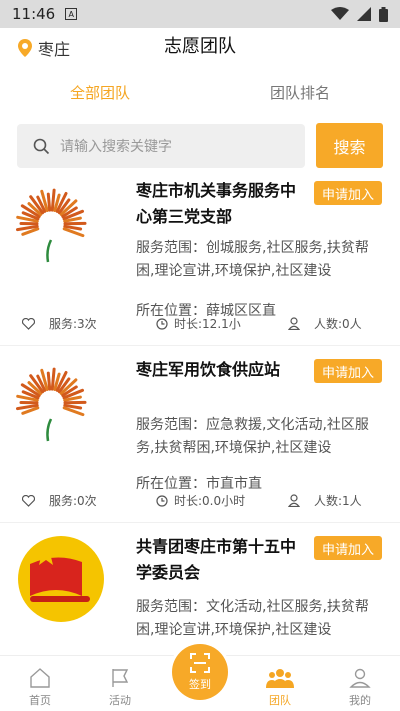 This screenshot has height=711, width=400. What do you see at coordinates (360, 678) in the screenshot?
I see `user-icon` at bounding box center [360, 678].